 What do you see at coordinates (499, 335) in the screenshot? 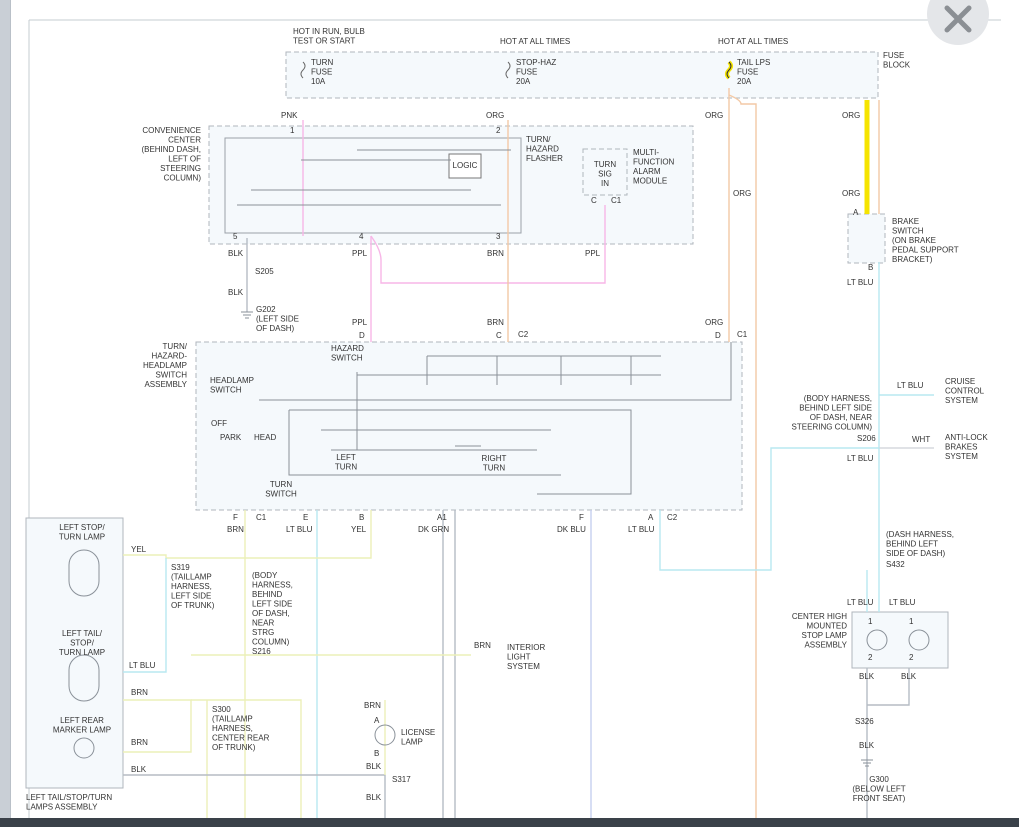
I see `label-pins-c: C` at bounding box center [499, 335].